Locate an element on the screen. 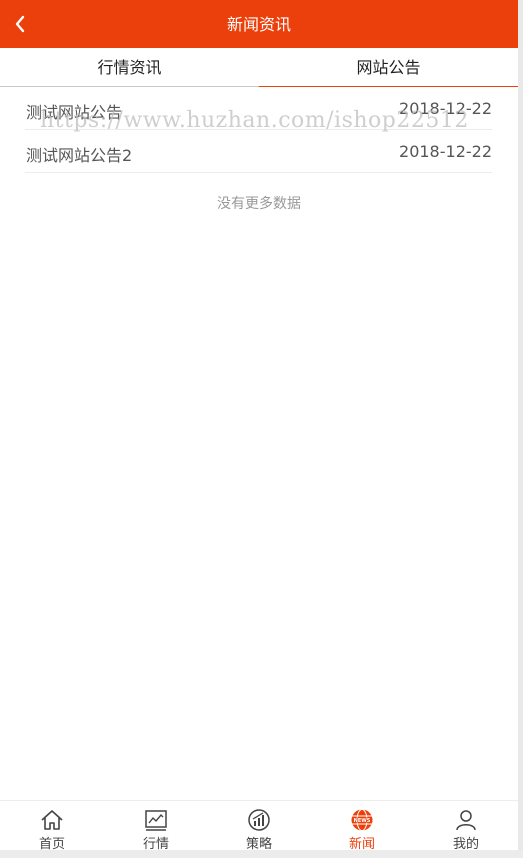 Image resolution: width=523 pixels, height=858 pixels. tab-bar: 行情资讯 网站公告 is located at coordinates (259, 67).